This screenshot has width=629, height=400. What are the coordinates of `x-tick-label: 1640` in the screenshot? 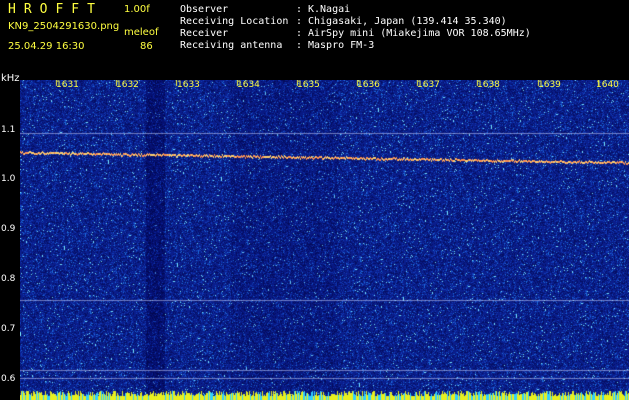 It's located at (607, 85).